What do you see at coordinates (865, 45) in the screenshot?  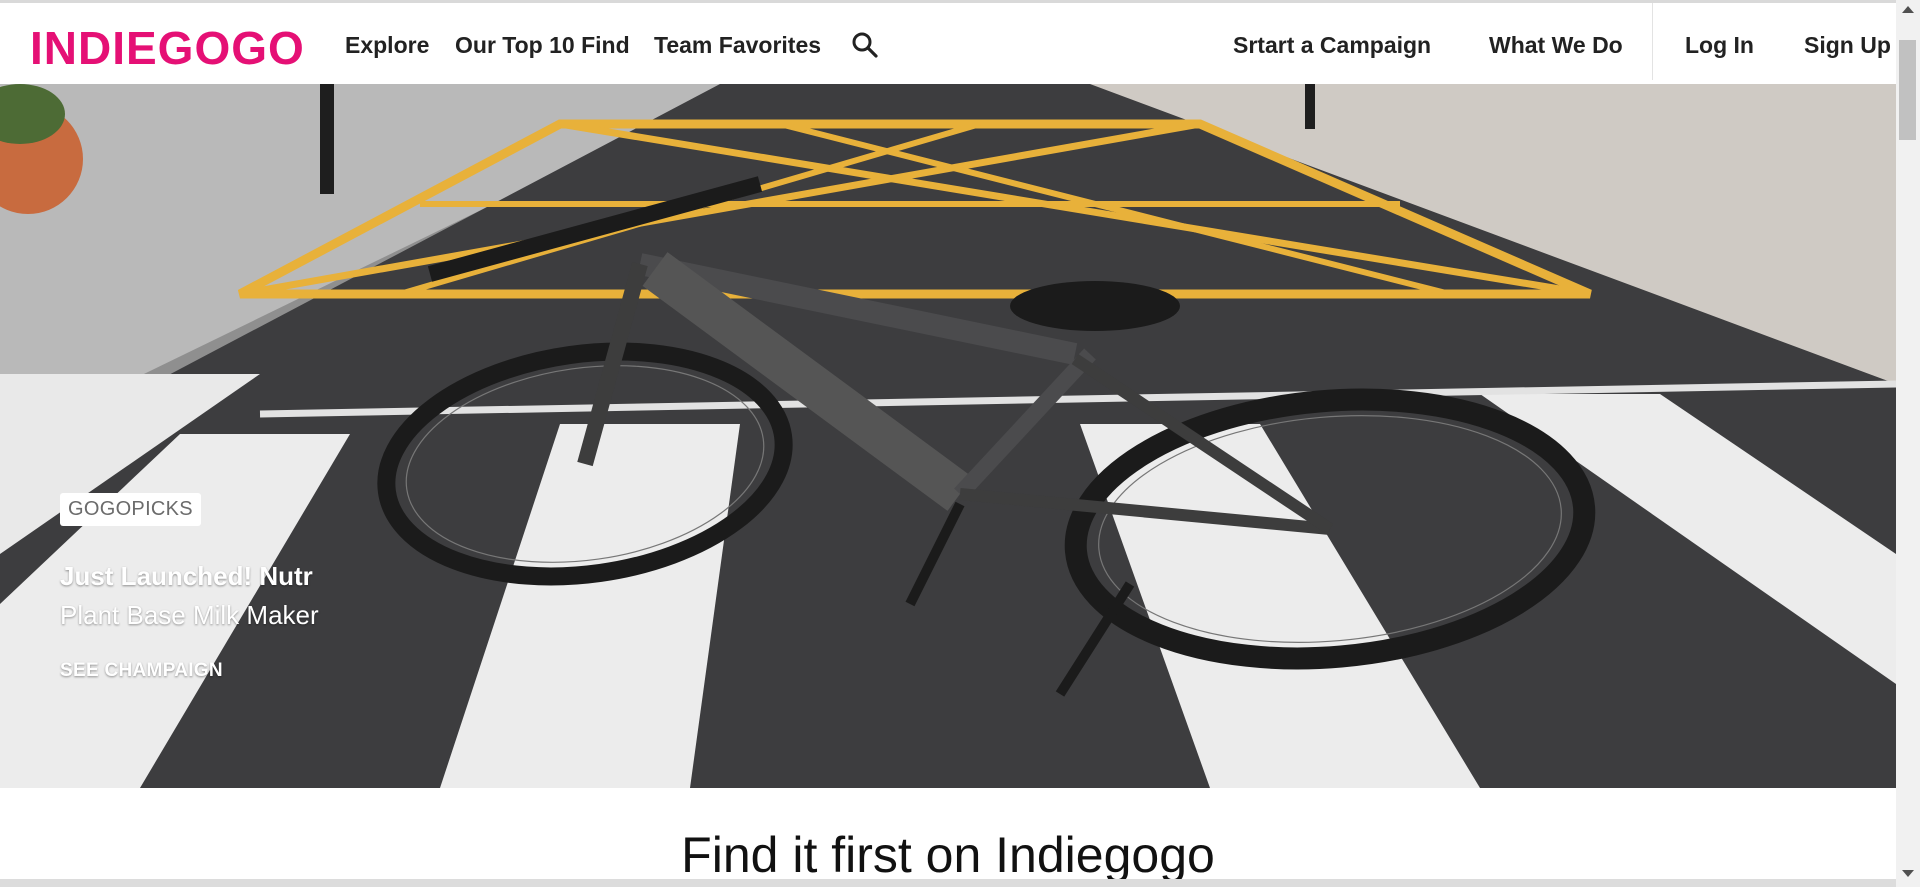 I see `search-icon` at bounding box center [865, 45].